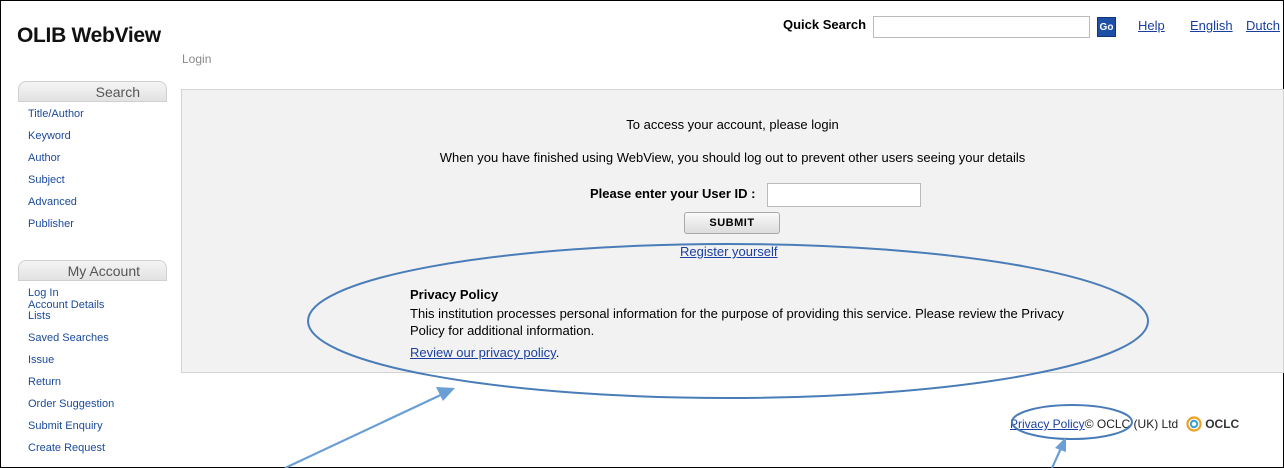 Image resolution: width=1284 pixels, height=468 pixels. What do you see at coordinates (51, 224) in the screenshot?
I see `sidebar-item-publisher: Publisher` at bounding box center [51, 224].